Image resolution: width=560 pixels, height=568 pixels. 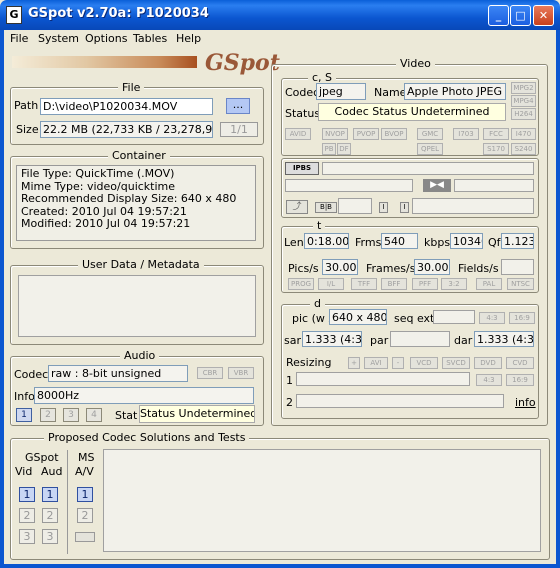 What do you see at coordinates (488, 363) in the screenshot?
I see `resize-dvd-button: DVD` at bounding box center [488, 363].